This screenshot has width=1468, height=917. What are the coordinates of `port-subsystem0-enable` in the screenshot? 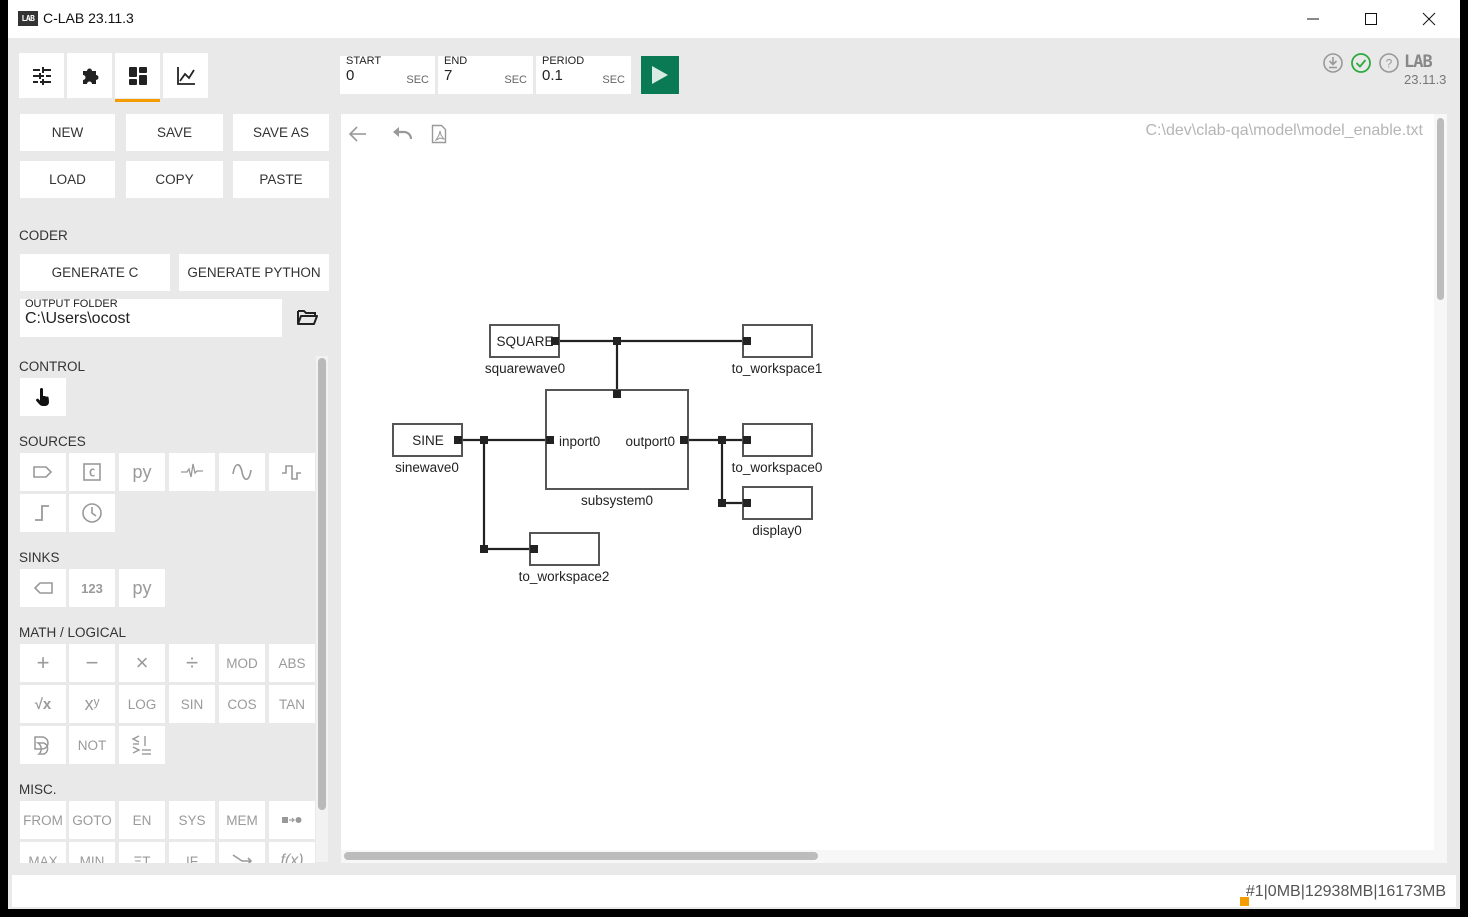 It's located at (617, 394).